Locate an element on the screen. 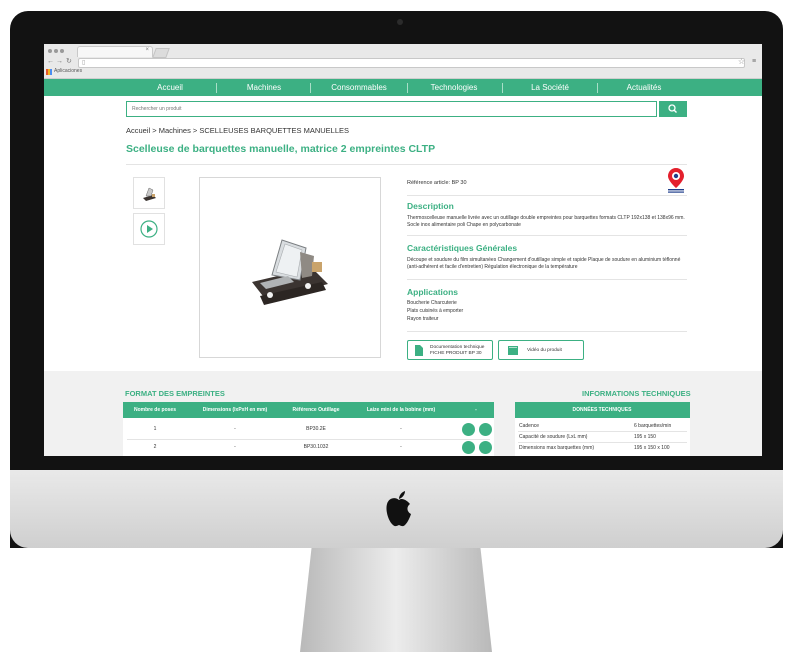  product-video-button: Vidéo du produit is located at coordinates (541, 350).